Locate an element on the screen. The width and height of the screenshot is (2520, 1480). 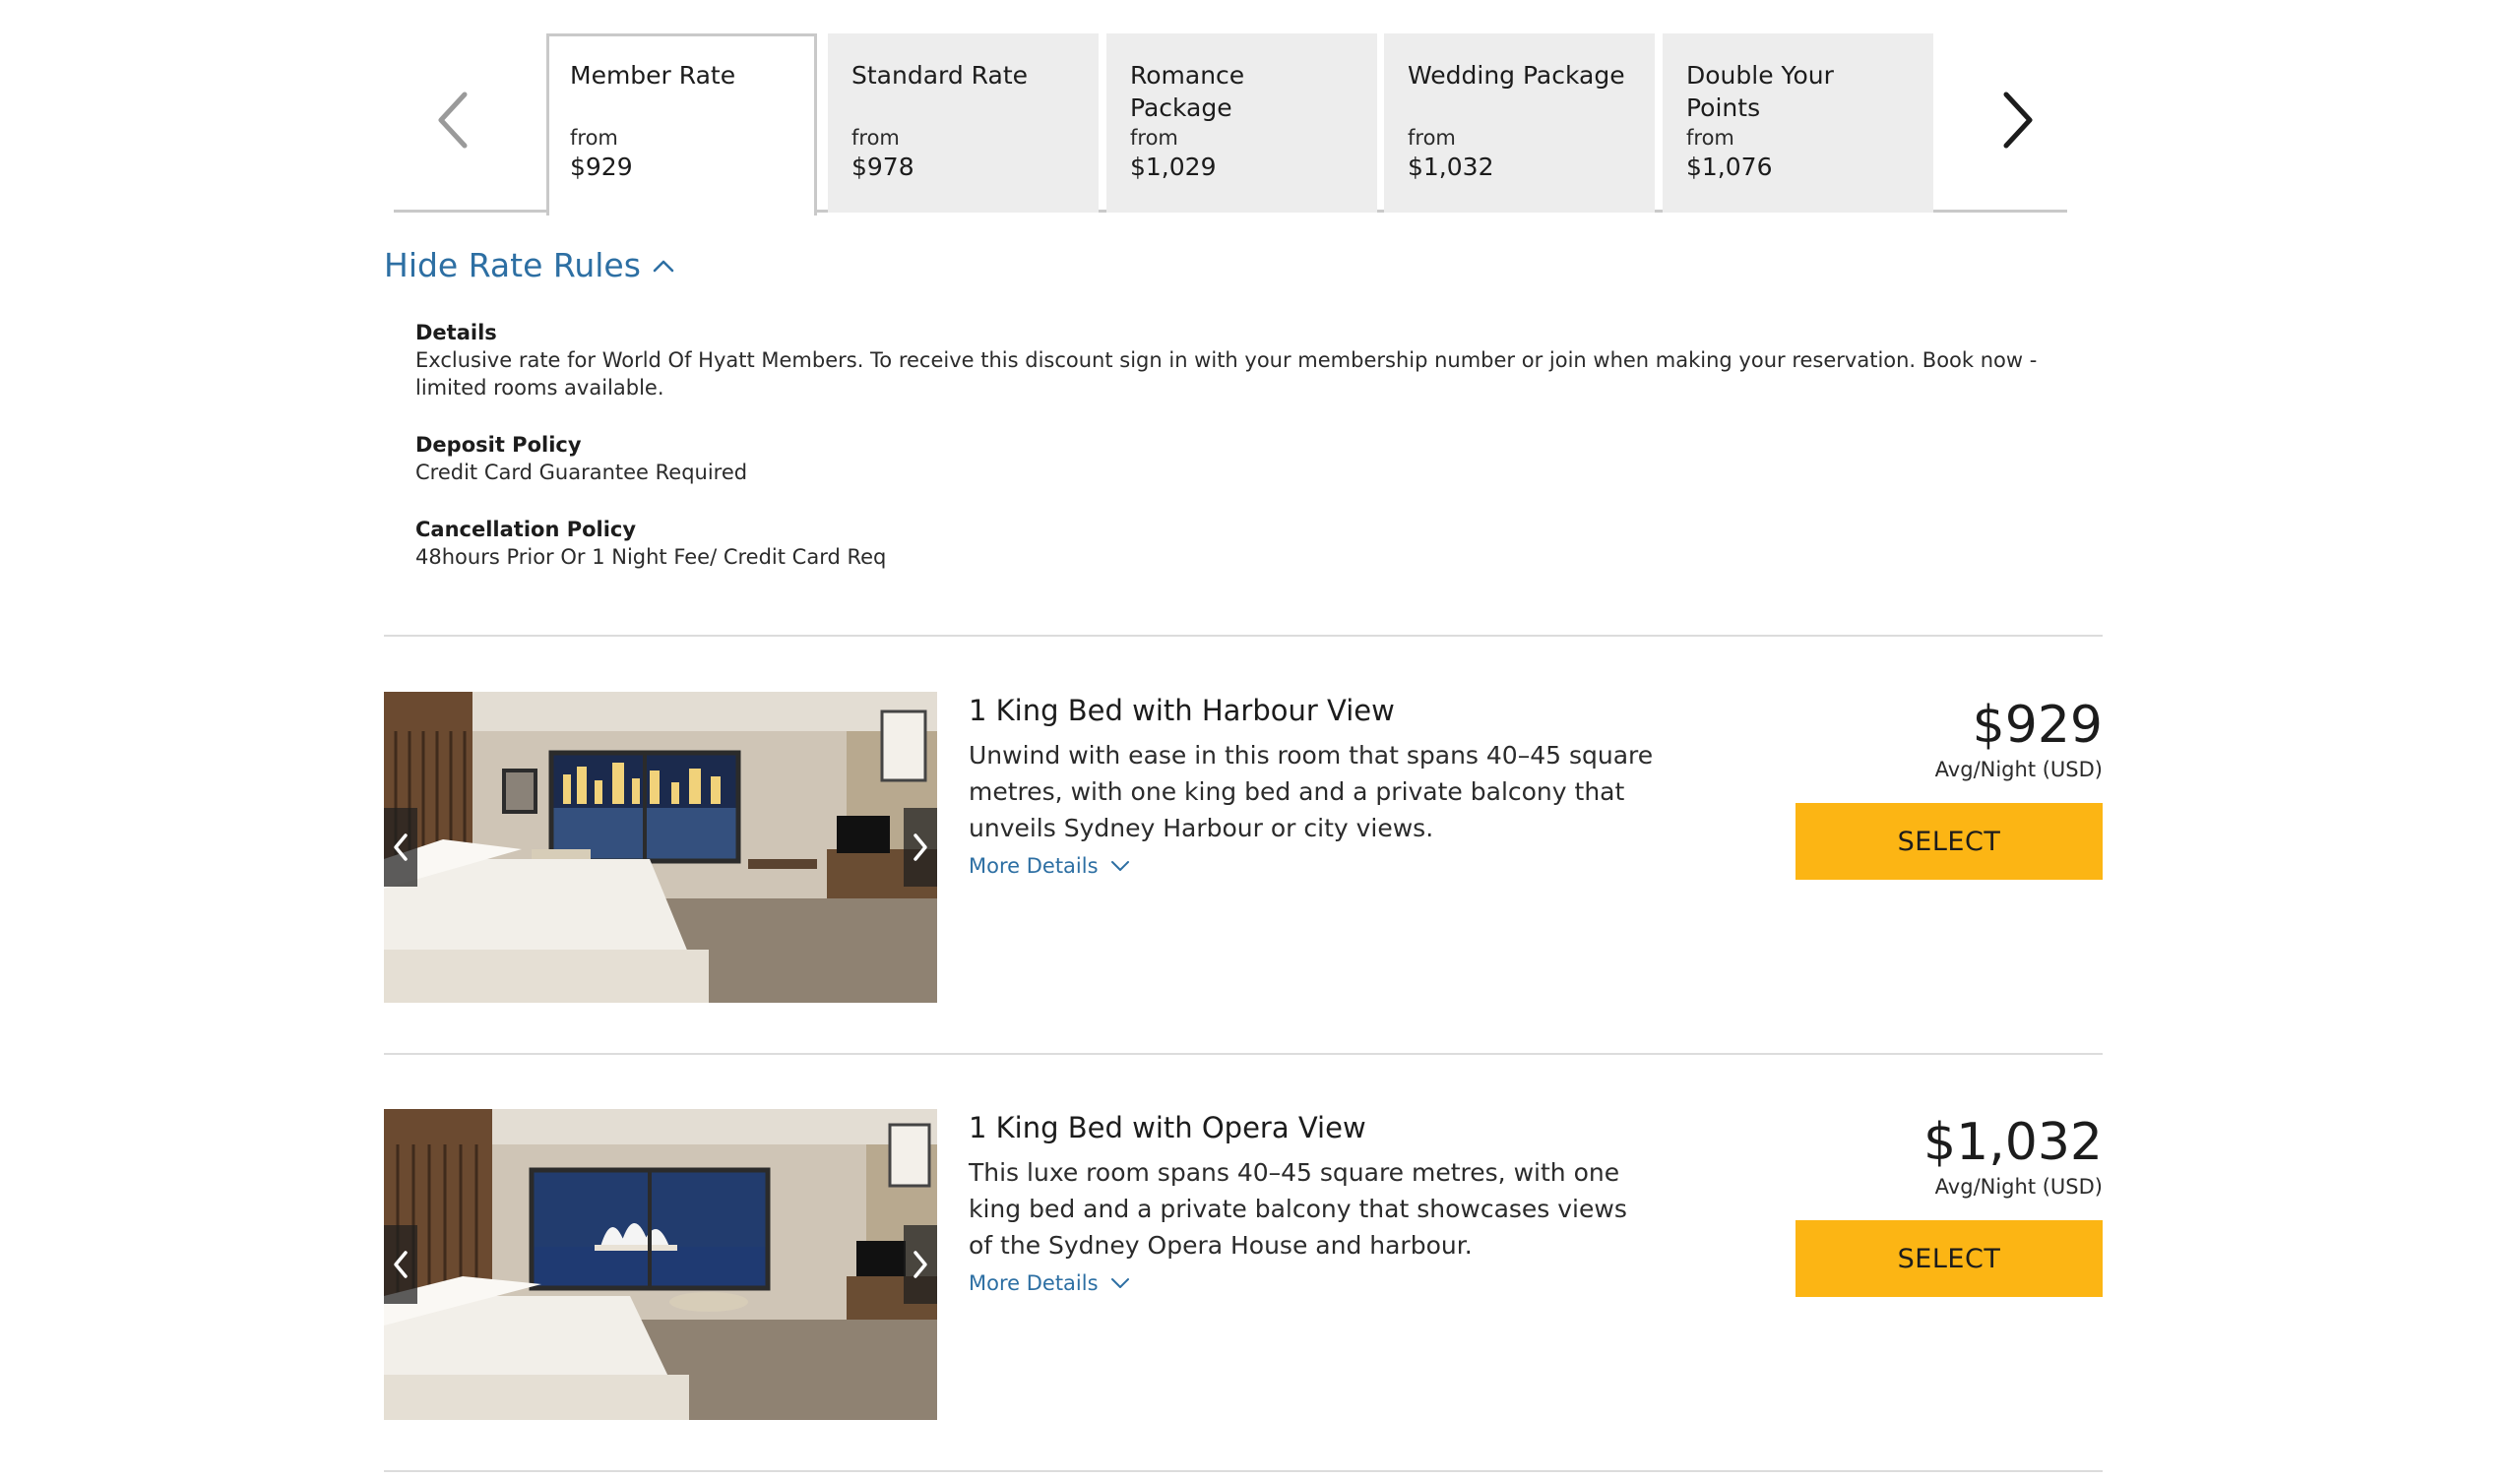
tabs-next-button is located at coordinates (2018, 120).